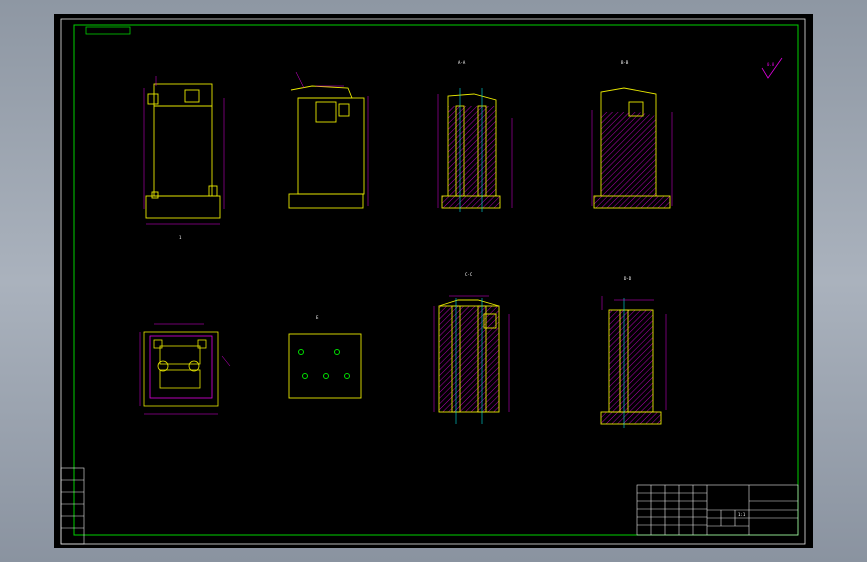 The image size is (867, 562). What do you see at coordinates (317, 317) in the screenshot?
I see `view-e-label: E` at bounding box center [317, 317].